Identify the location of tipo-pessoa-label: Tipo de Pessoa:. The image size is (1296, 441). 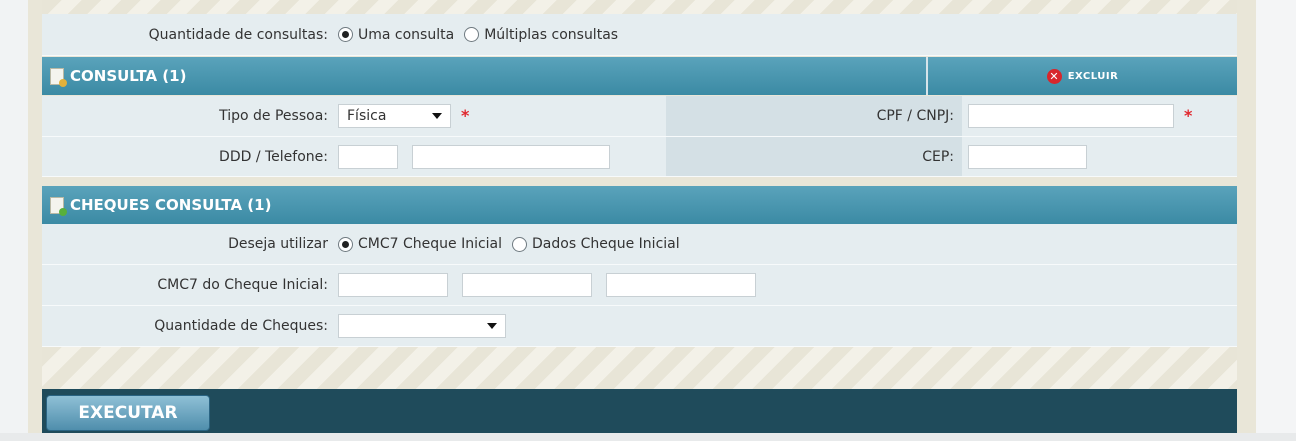
(273, 116).